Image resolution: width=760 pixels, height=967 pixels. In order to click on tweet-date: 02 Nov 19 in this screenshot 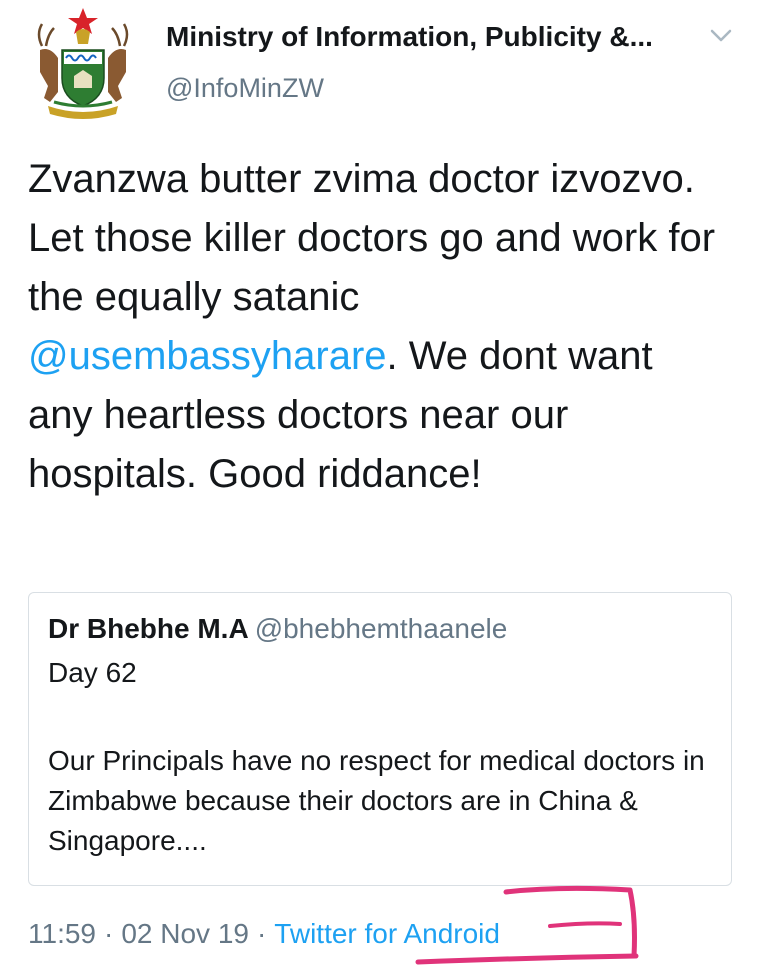, I will do `click(185, 933)`.